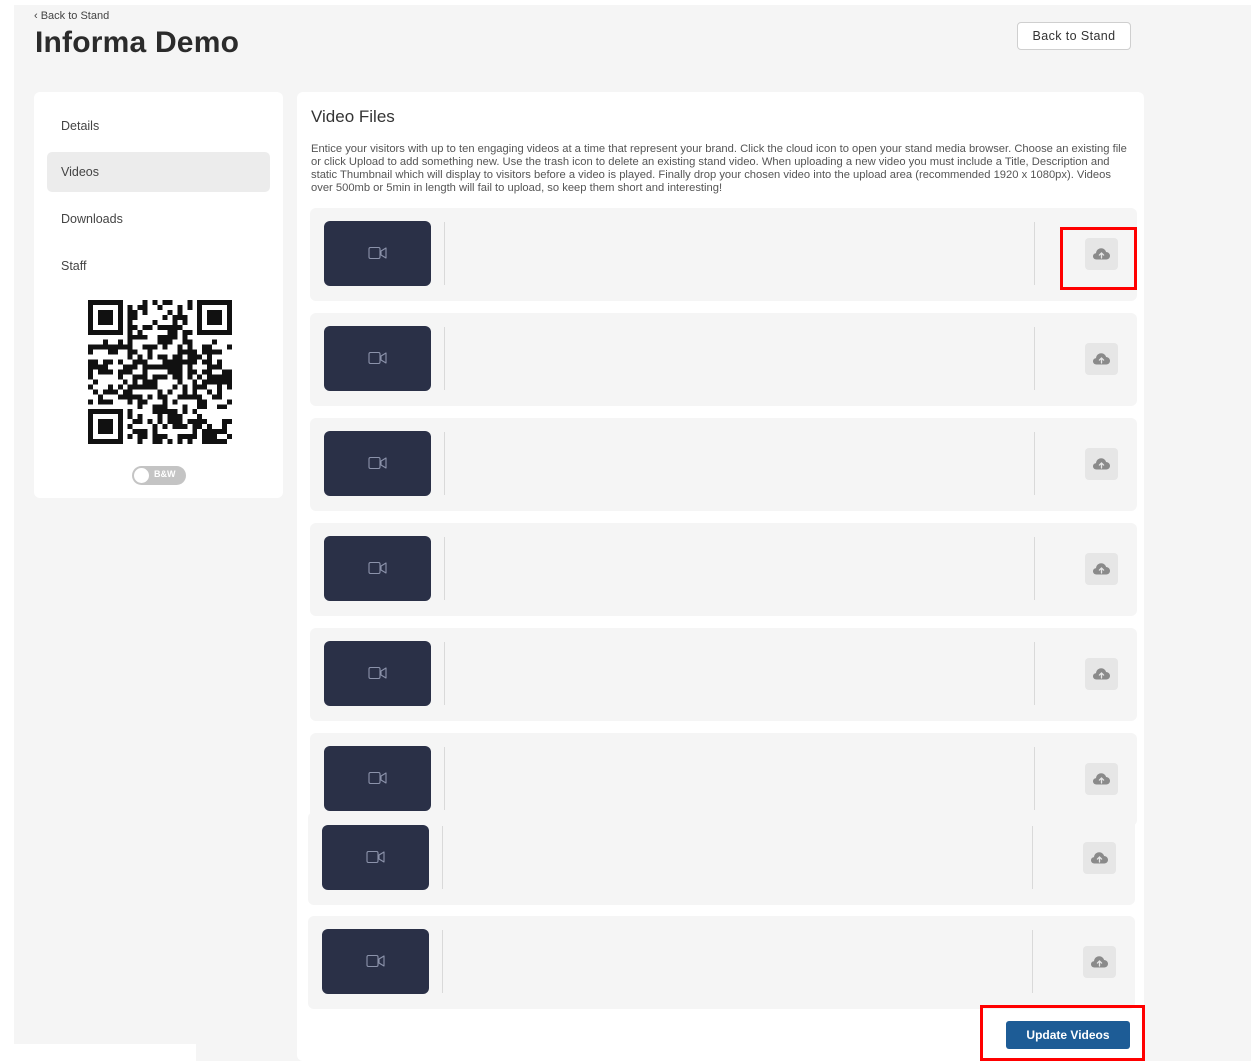  What do you see at coordinates (141, 475) in the screenshot?
I see `toggle-knob` at bounding box center [141, 475].